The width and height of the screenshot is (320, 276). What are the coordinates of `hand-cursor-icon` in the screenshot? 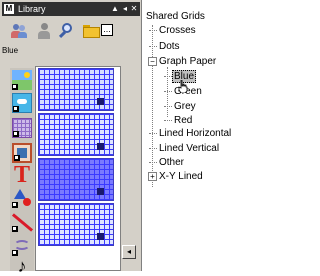 It's located at (183, 86).